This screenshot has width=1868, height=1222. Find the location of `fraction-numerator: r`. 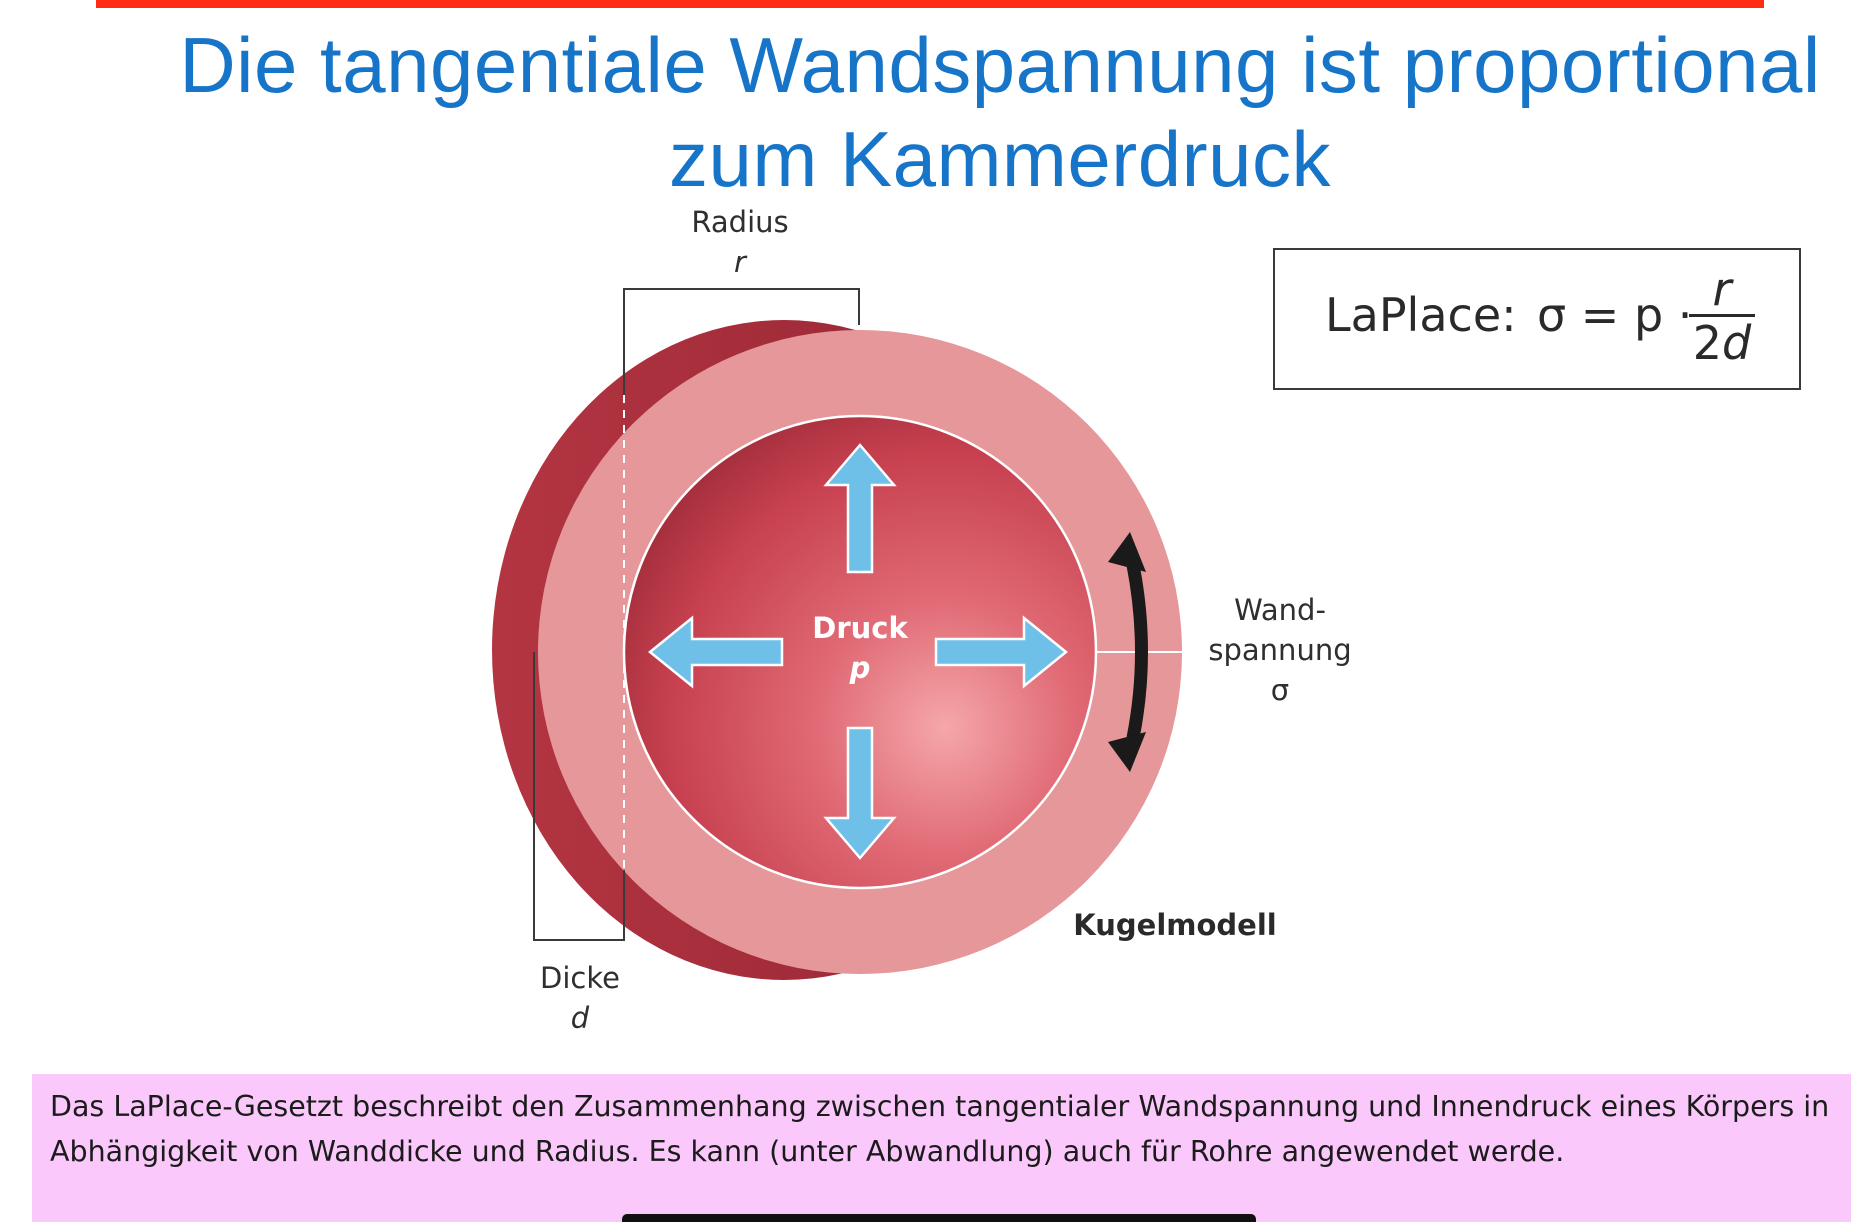

fraction-numerator: r is located at coordinates (1722, 289).